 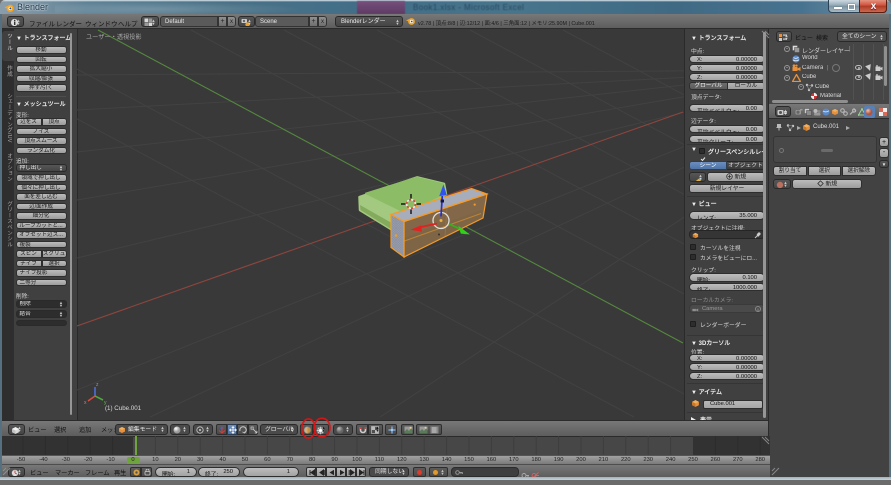 I want to click on svg-text: ユーザー・透視投影, so click(x=114, y=37).